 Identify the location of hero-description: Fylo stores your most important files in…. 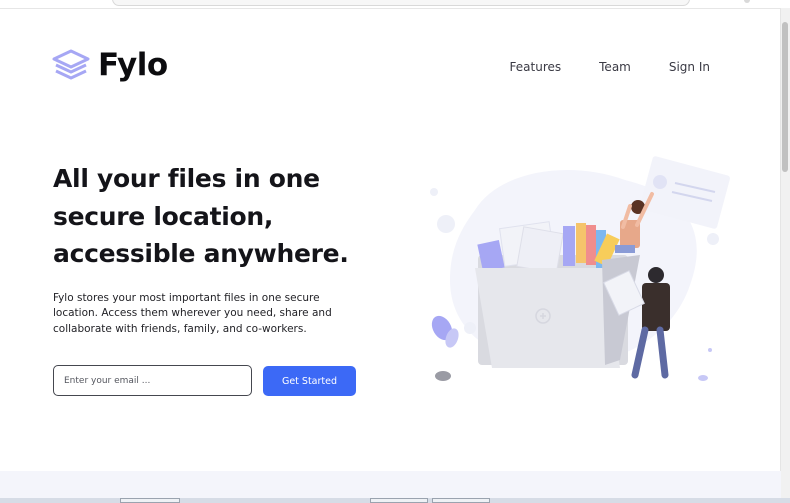
(192, 313).